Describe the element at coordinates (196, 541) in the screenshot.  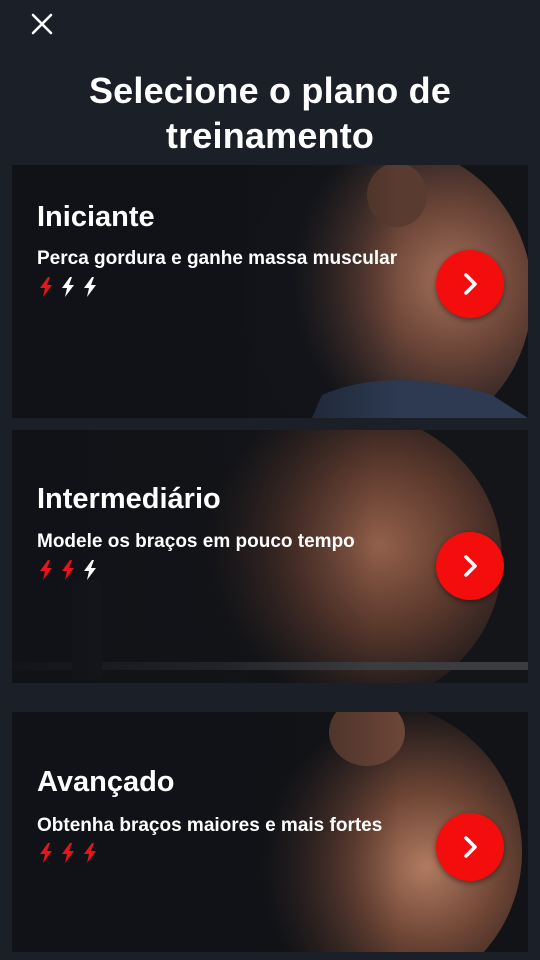
I see `plan-subtitle: Modele os braços em pouco tempo` at that location.